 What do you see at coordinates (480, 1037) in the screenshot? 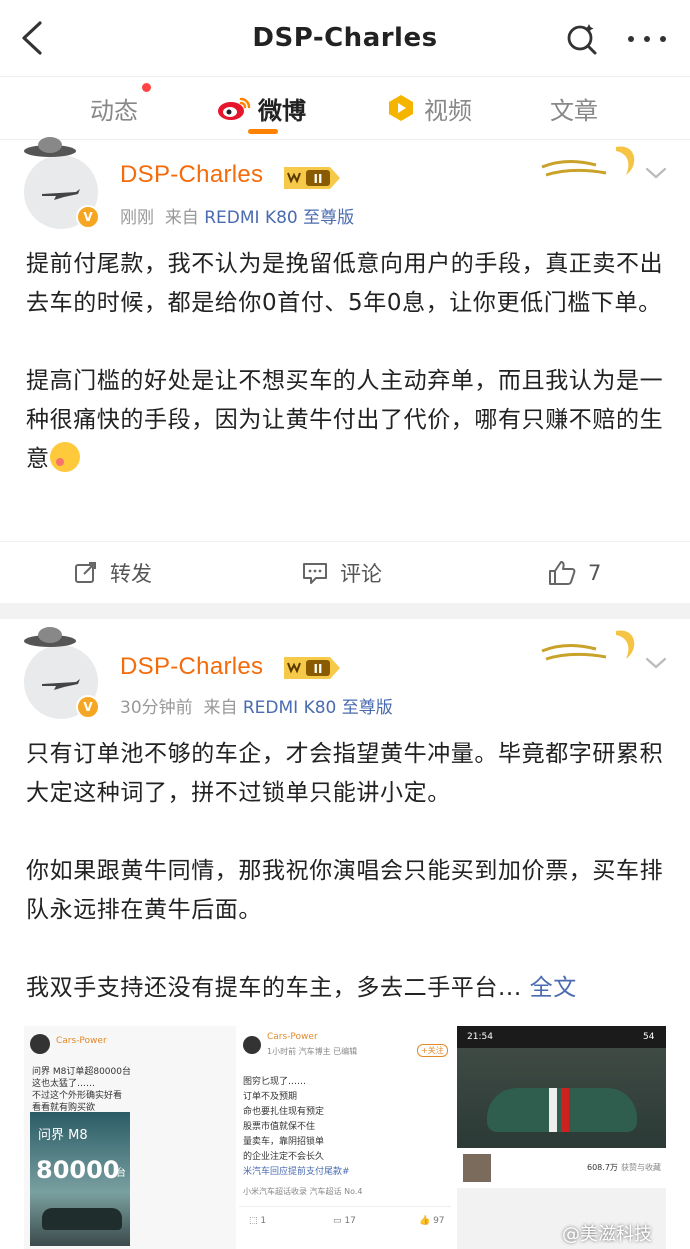
I see `phone-time: 21:54` at bounding box center [480, 1037].